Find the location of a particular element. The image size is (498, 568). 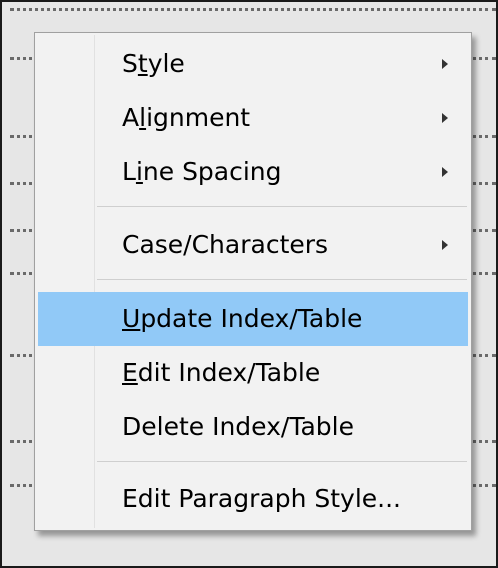

menu-item-edit-index-table: Edit Index/Table is located at coordinates (253, 373).